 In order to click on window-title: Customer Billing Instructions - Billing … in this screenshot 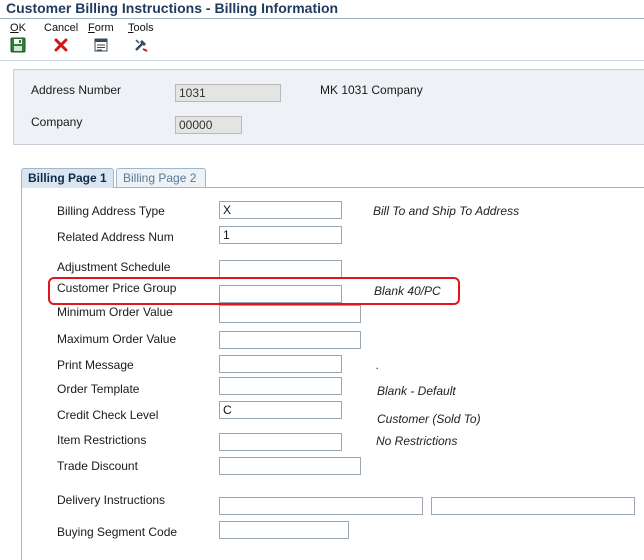, I will do `click(172, 8)`.